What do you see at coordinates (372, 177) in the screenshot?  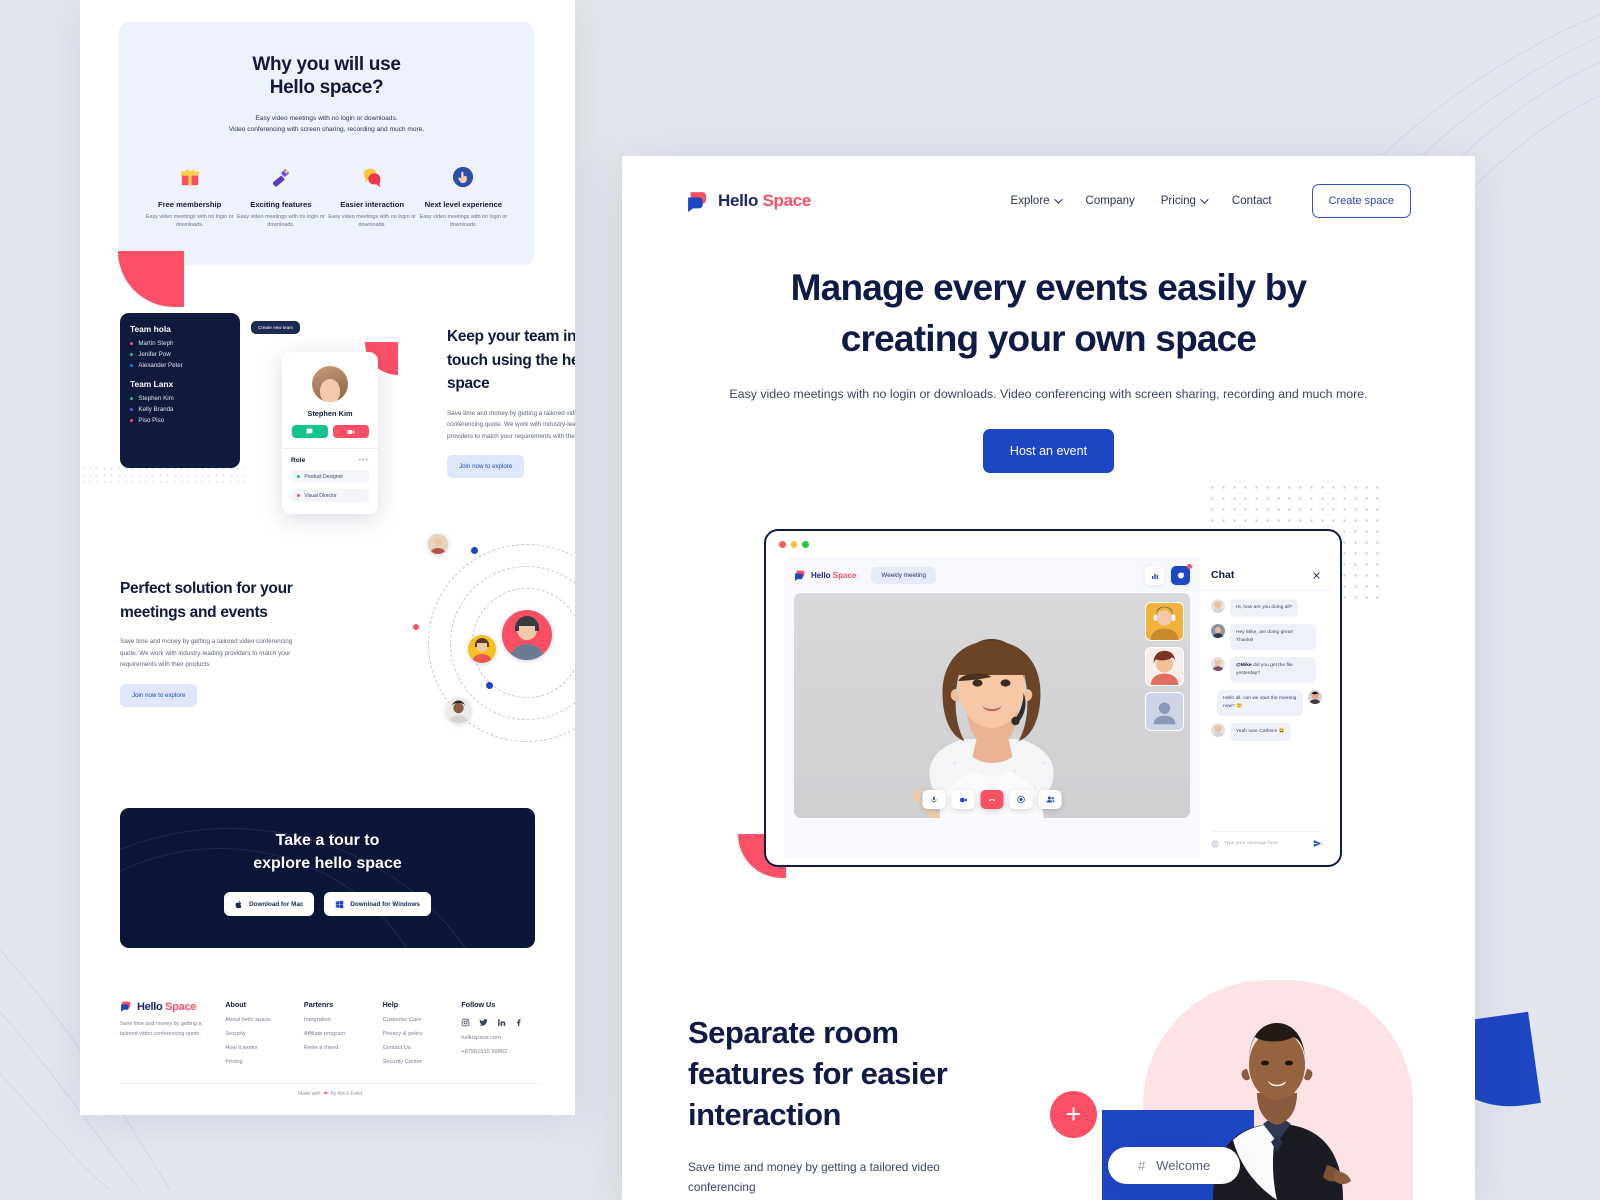 I see `chat-bubbles-icon` at bounding box center [372, 177].